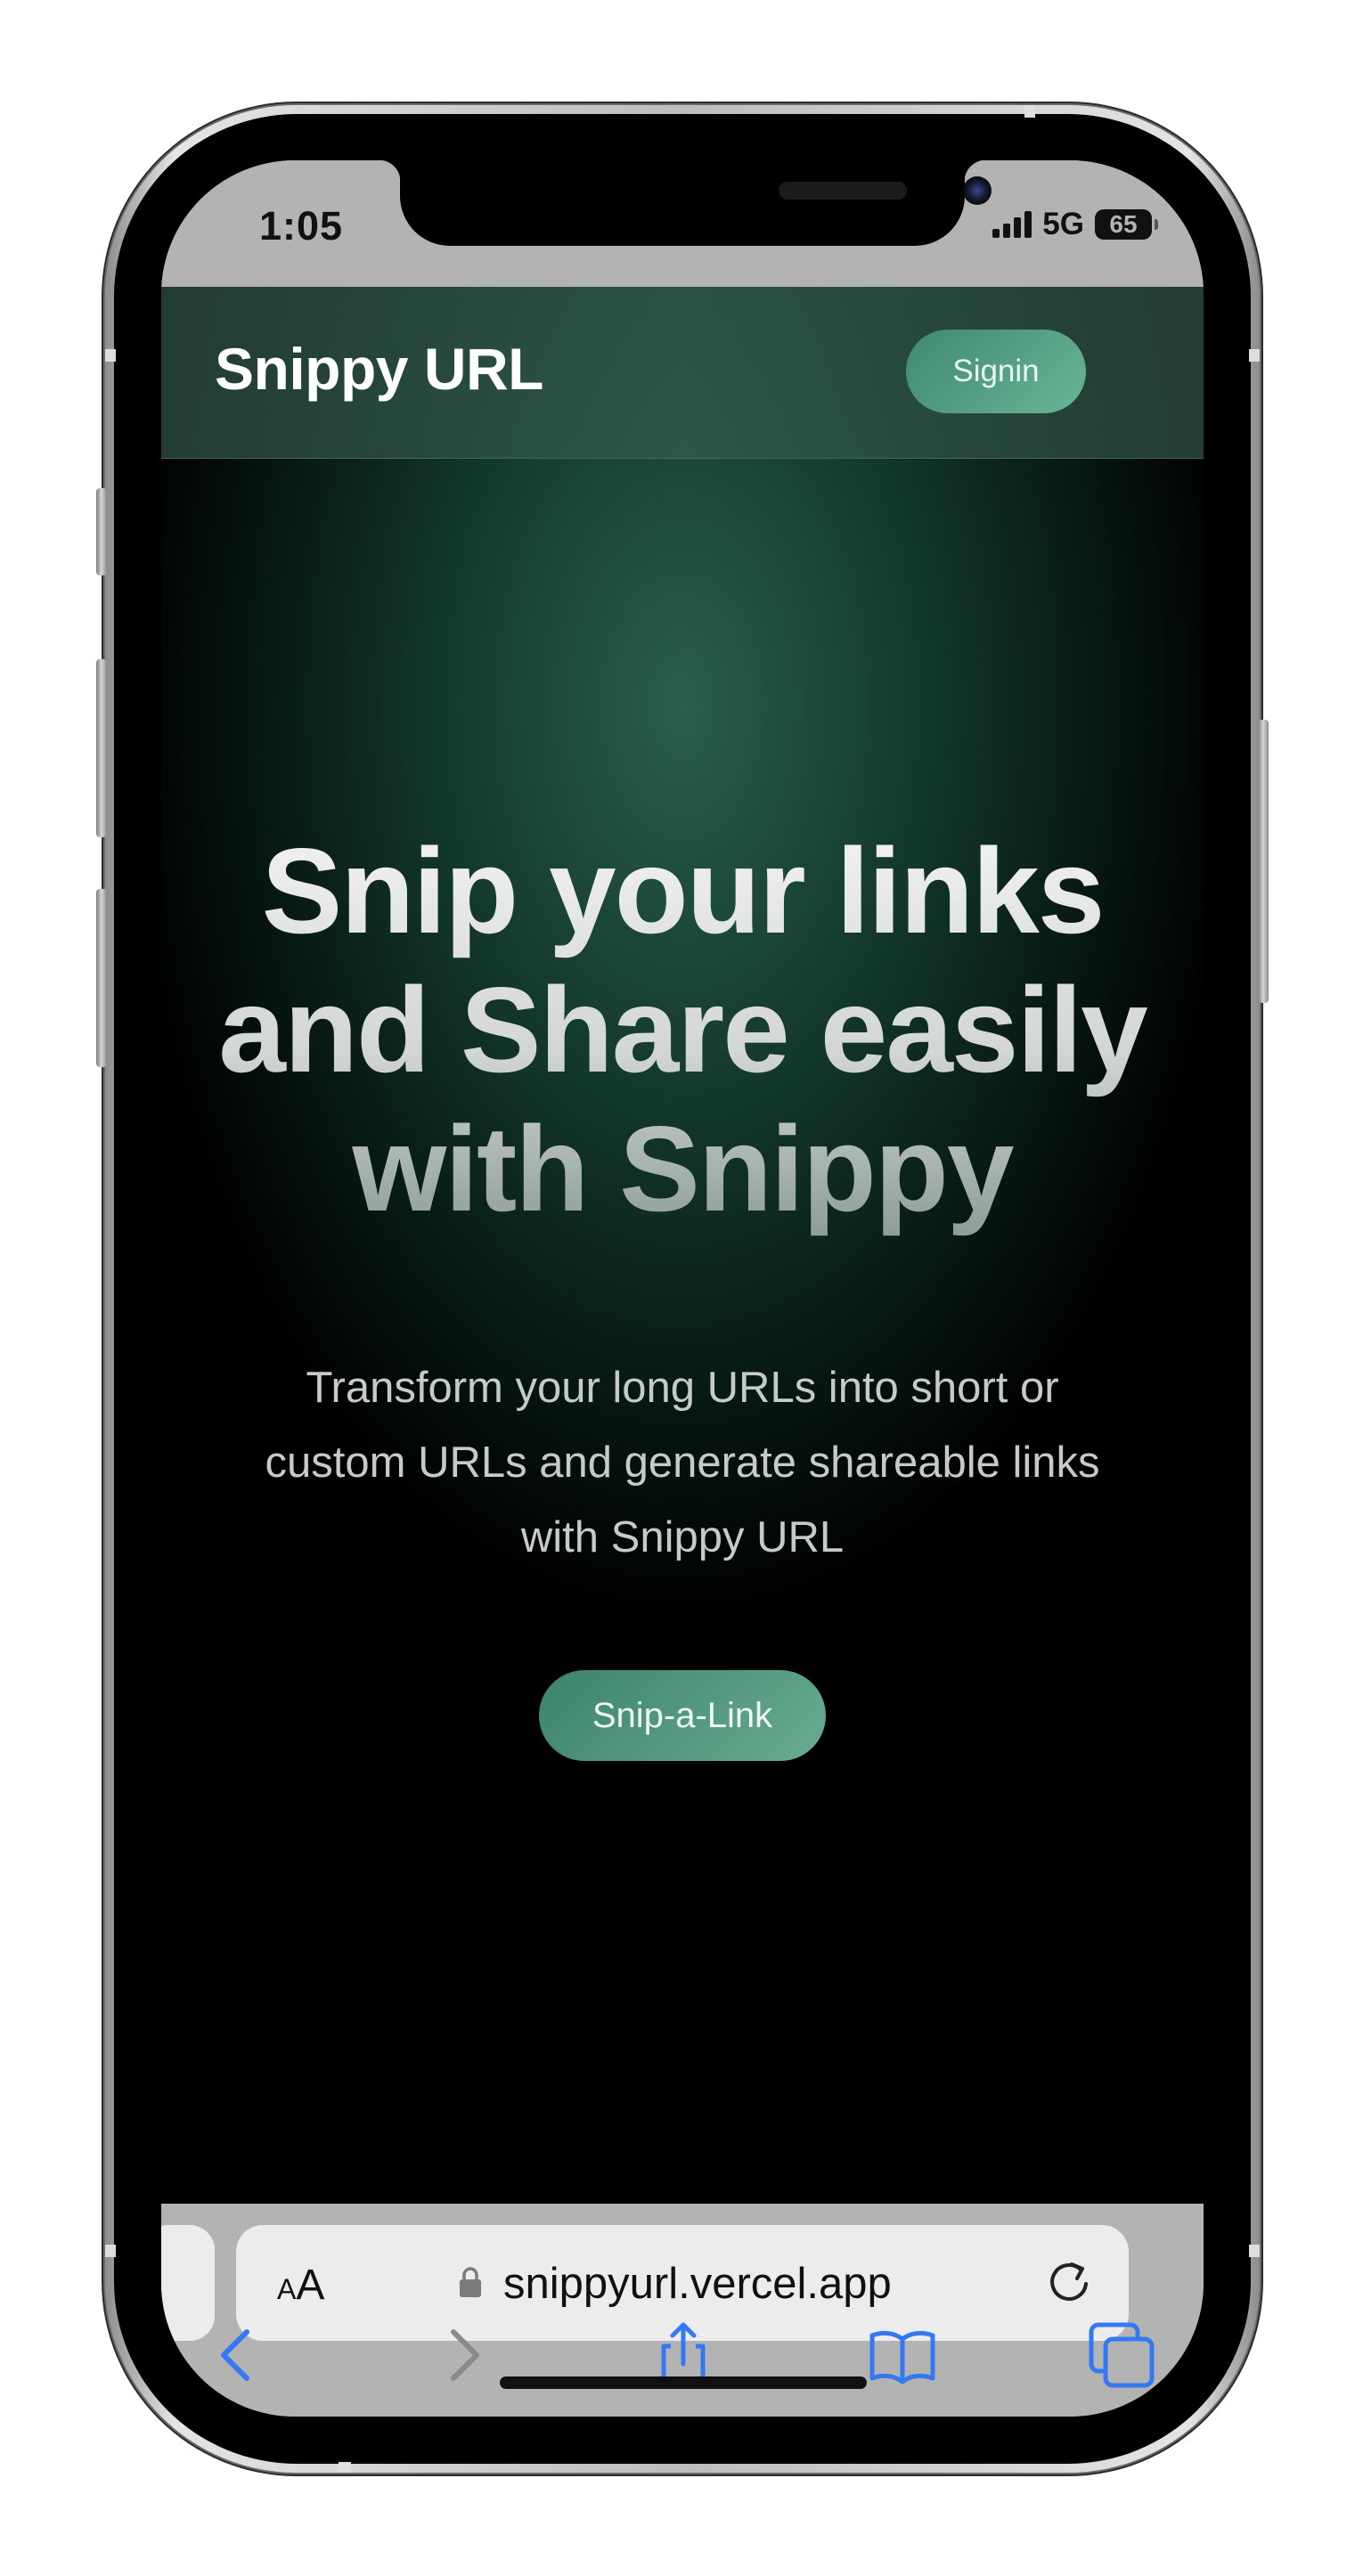 The height and width of the screenshot is (2576, 1363). What do you see at coordinates (101, 748) in the screenshot?
I see `volume-up-button` at bounding box center [101, 748].